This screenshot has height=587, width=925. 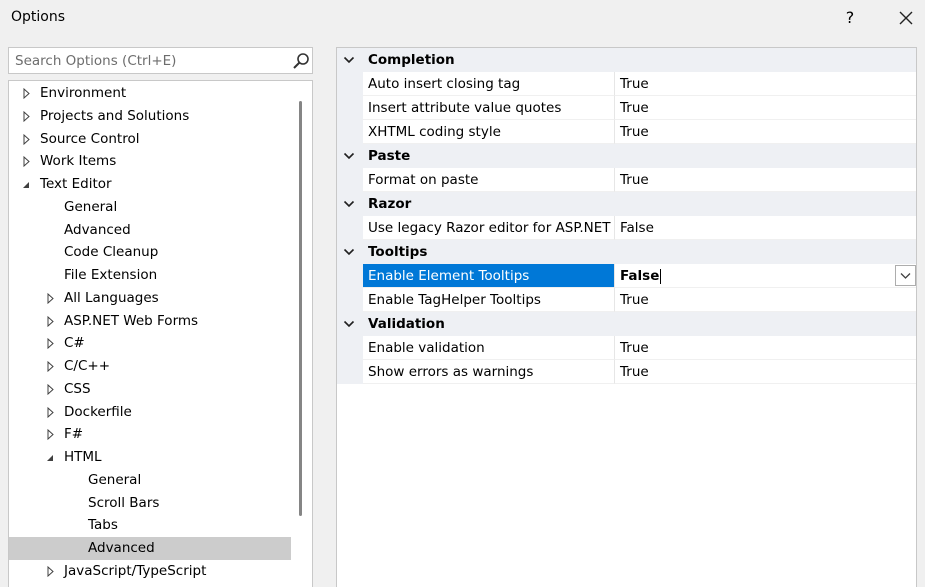 I want to click on category-label: Validation, so click(x=406, y=324).